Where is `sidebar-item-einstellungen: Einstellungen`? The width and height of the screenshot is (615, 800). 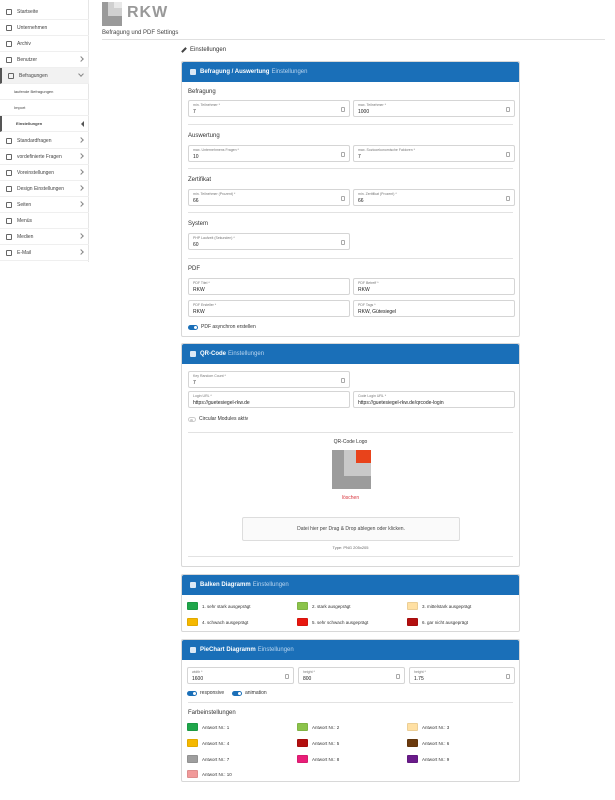 sidebar-item-einstellungen: Einstellungen is located at coordinates (44, 124).